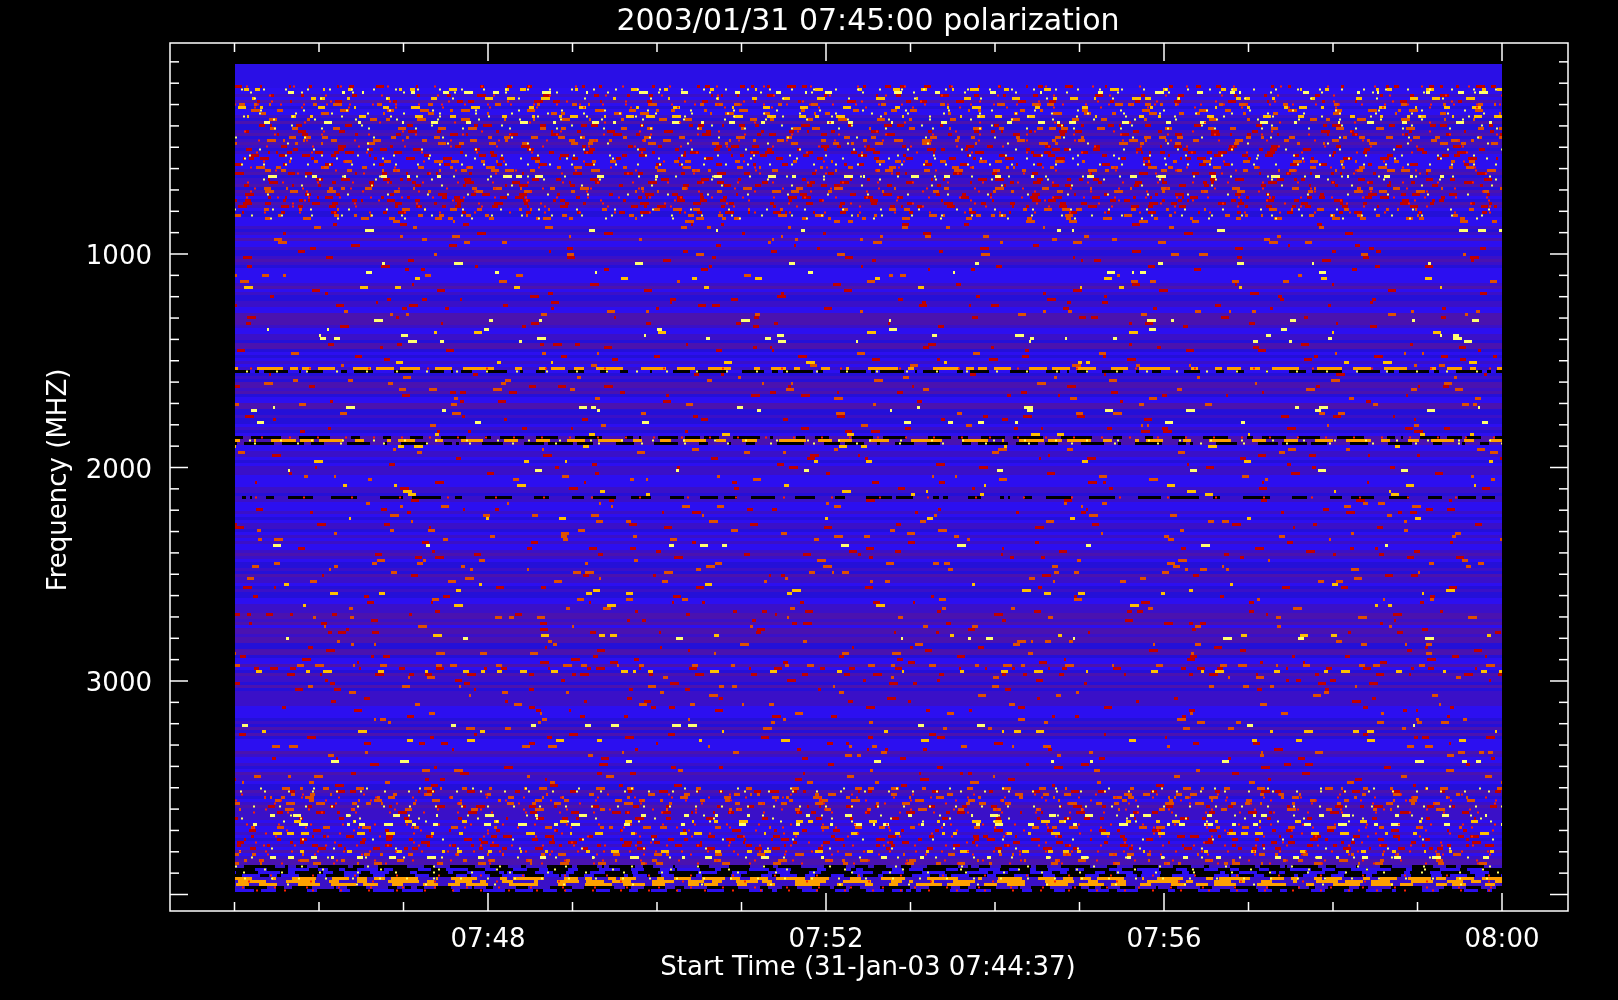  Describe the element at coordinates (118, 468) in the screenshot. I see `tick-label: 2000` at that location.